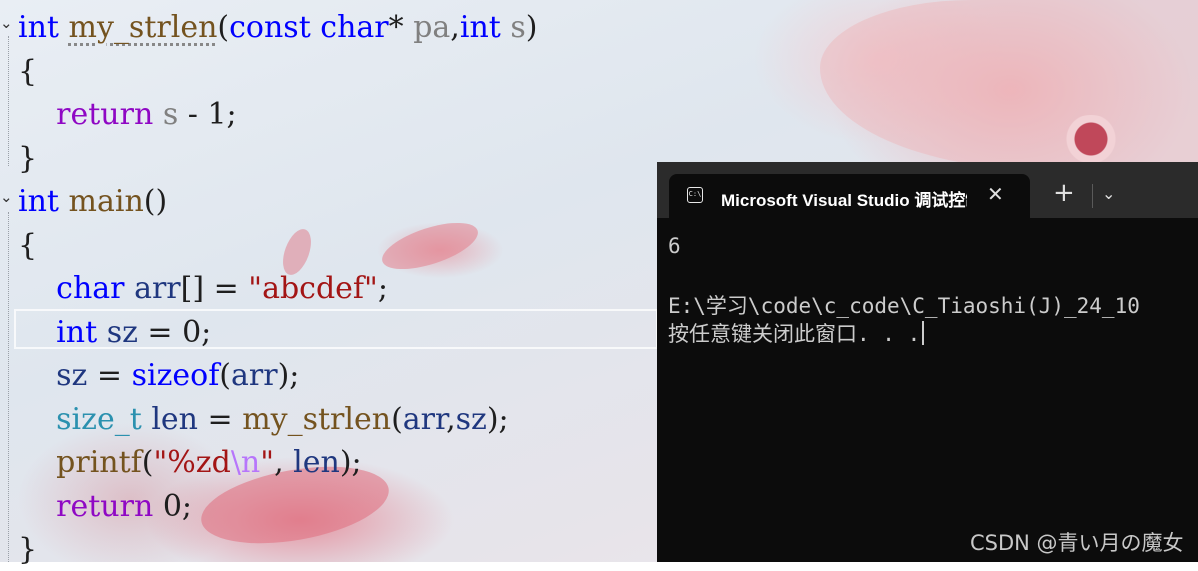 This screenshot has height=571, width=1198. What do you see at coordinates (1064, 193) in the screenshot?
I see `new-tab-button: +` at bounding box center [1064, 193].